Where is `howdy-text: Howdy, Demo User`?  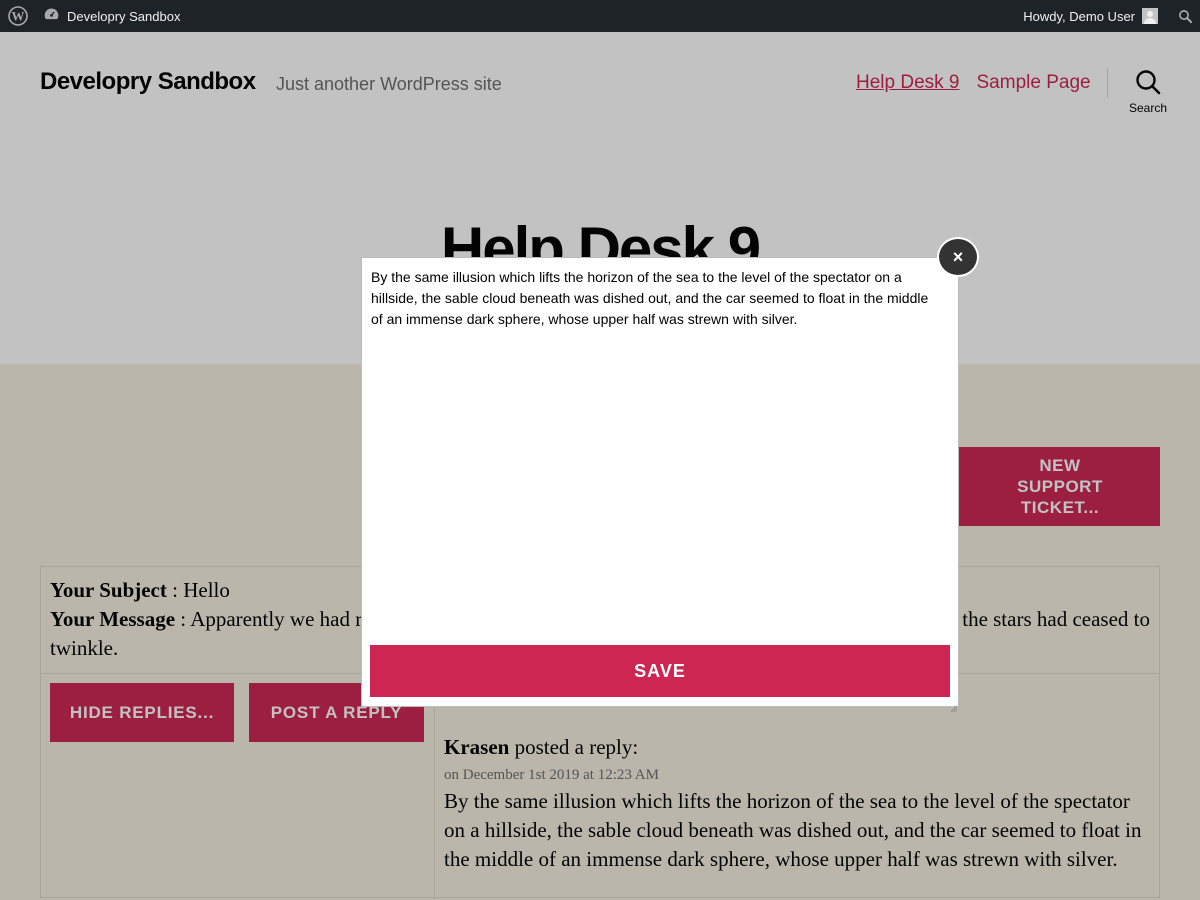 howdy-text: Howdy, Demo User is located at coordinates (1079, 16).